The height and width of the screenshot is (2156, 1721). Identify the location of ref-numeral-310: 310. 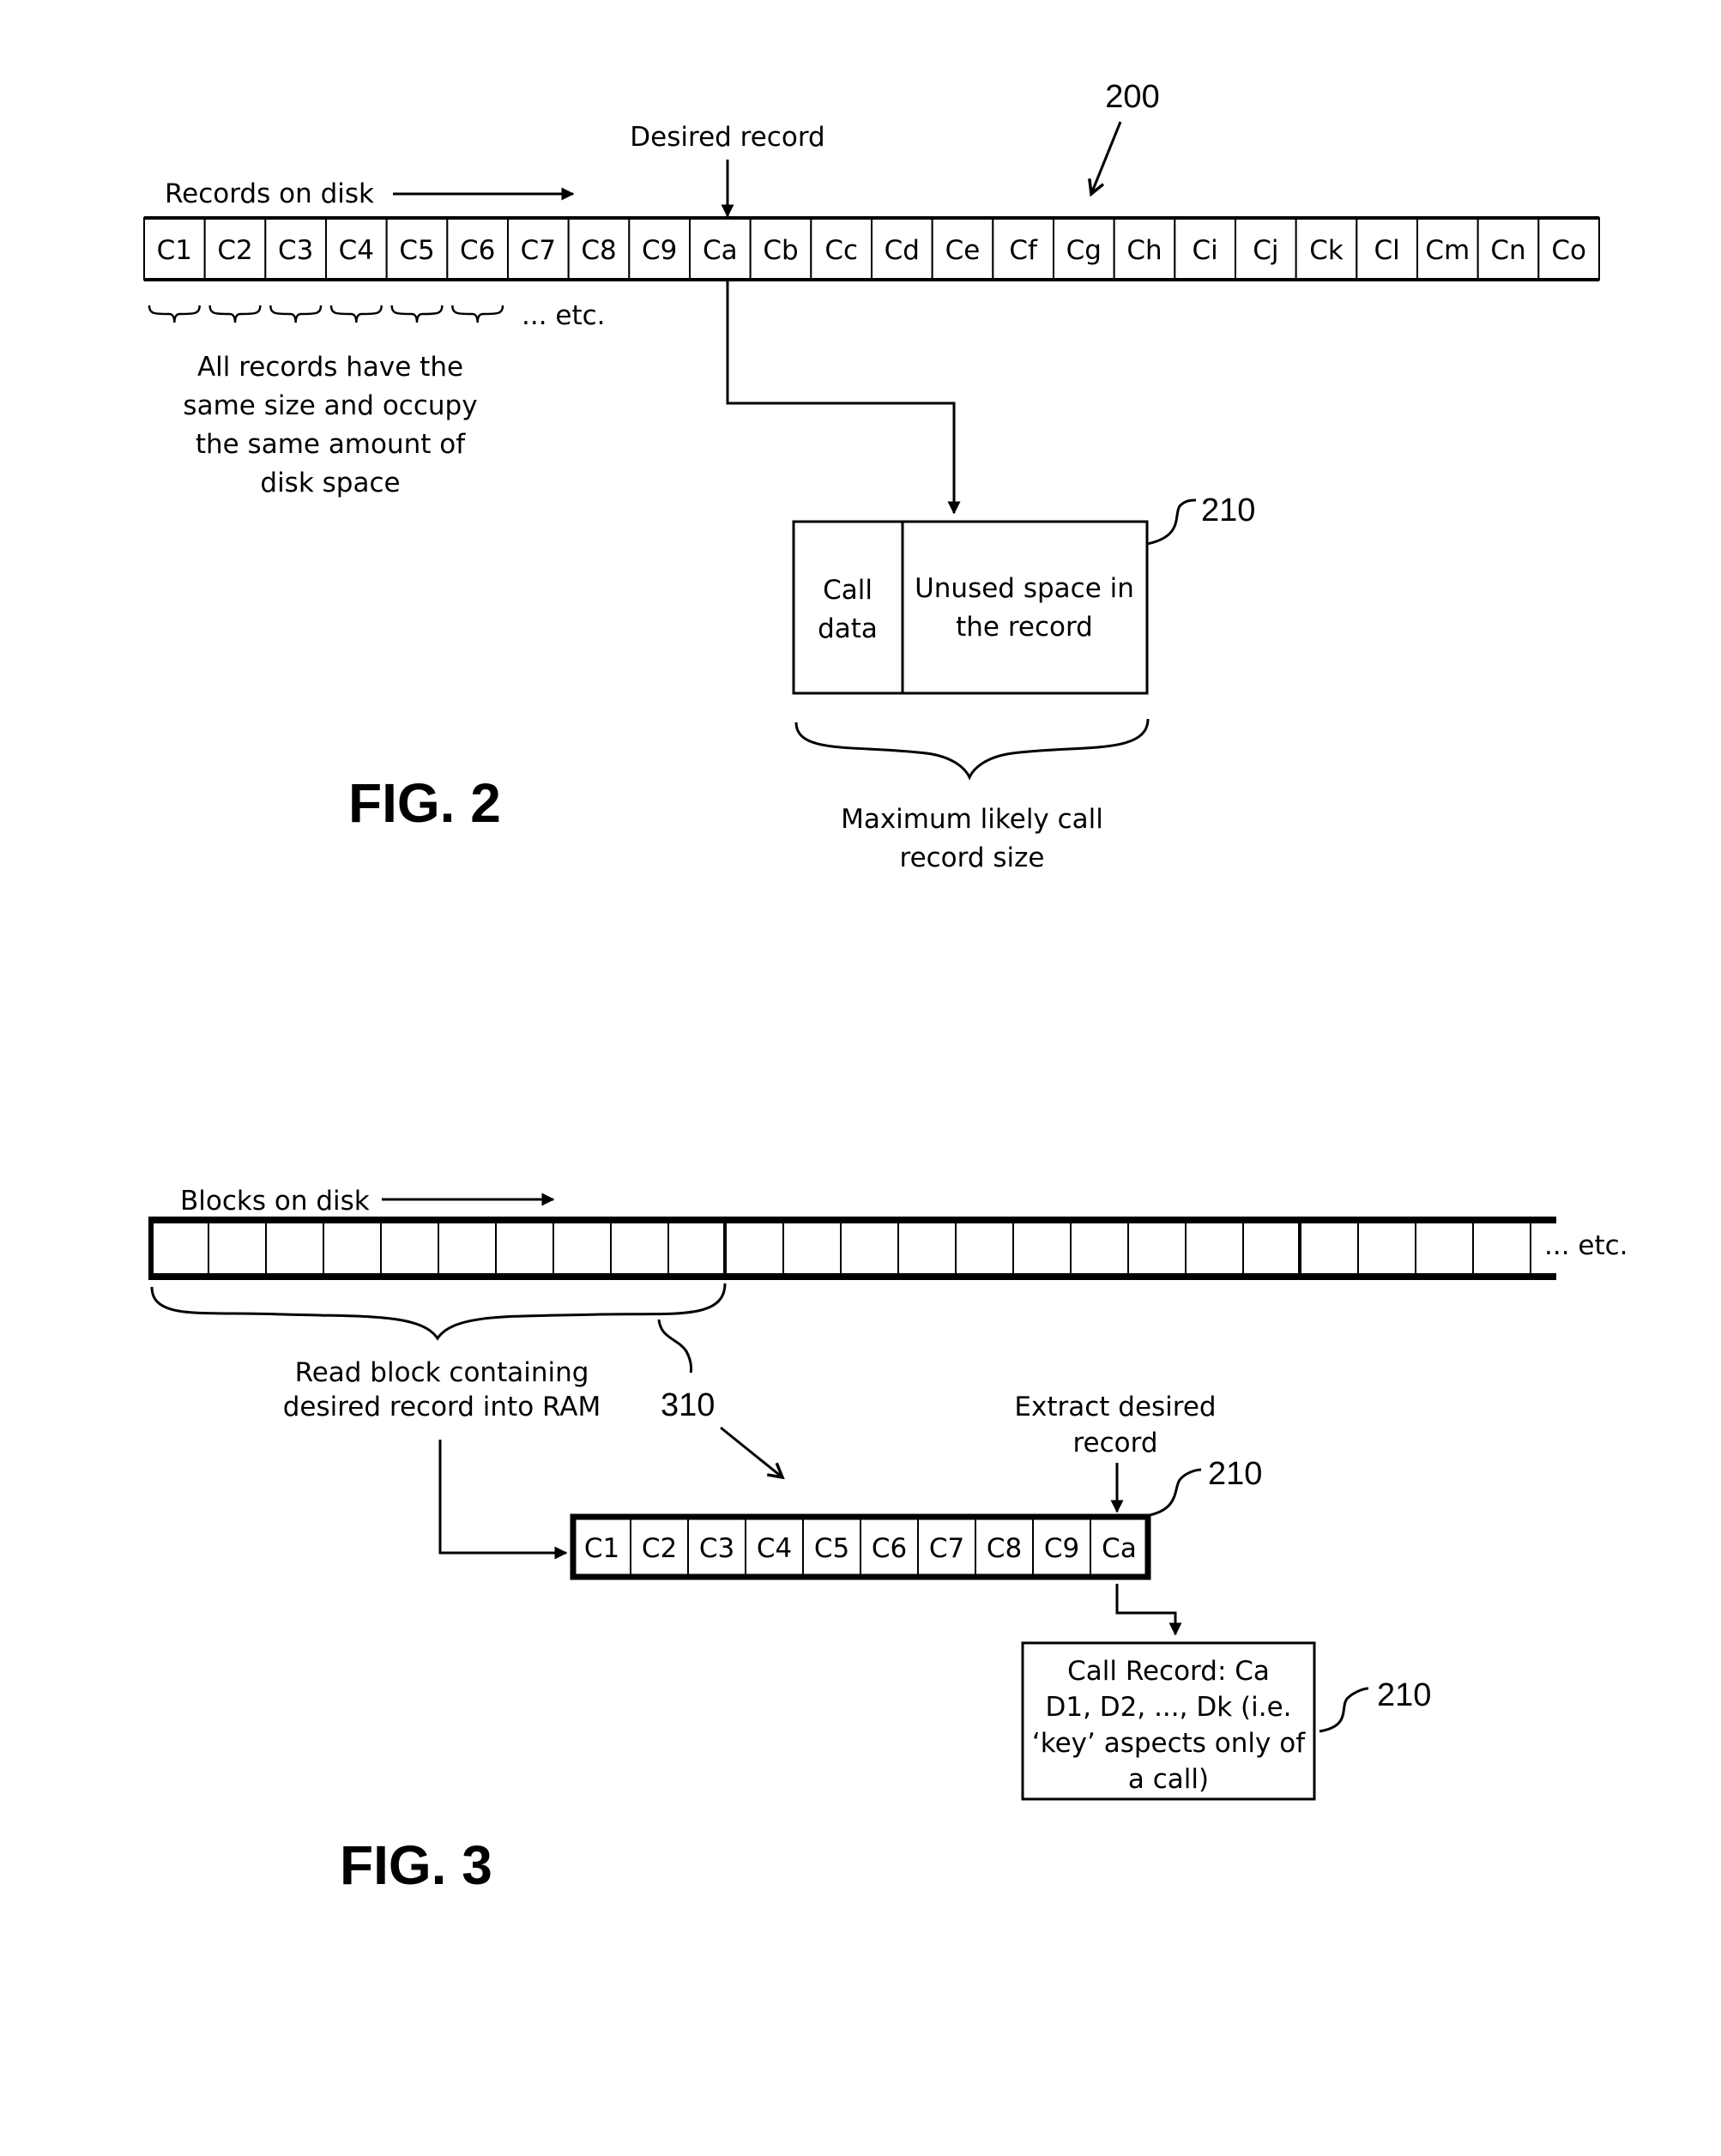
(688, 1405).